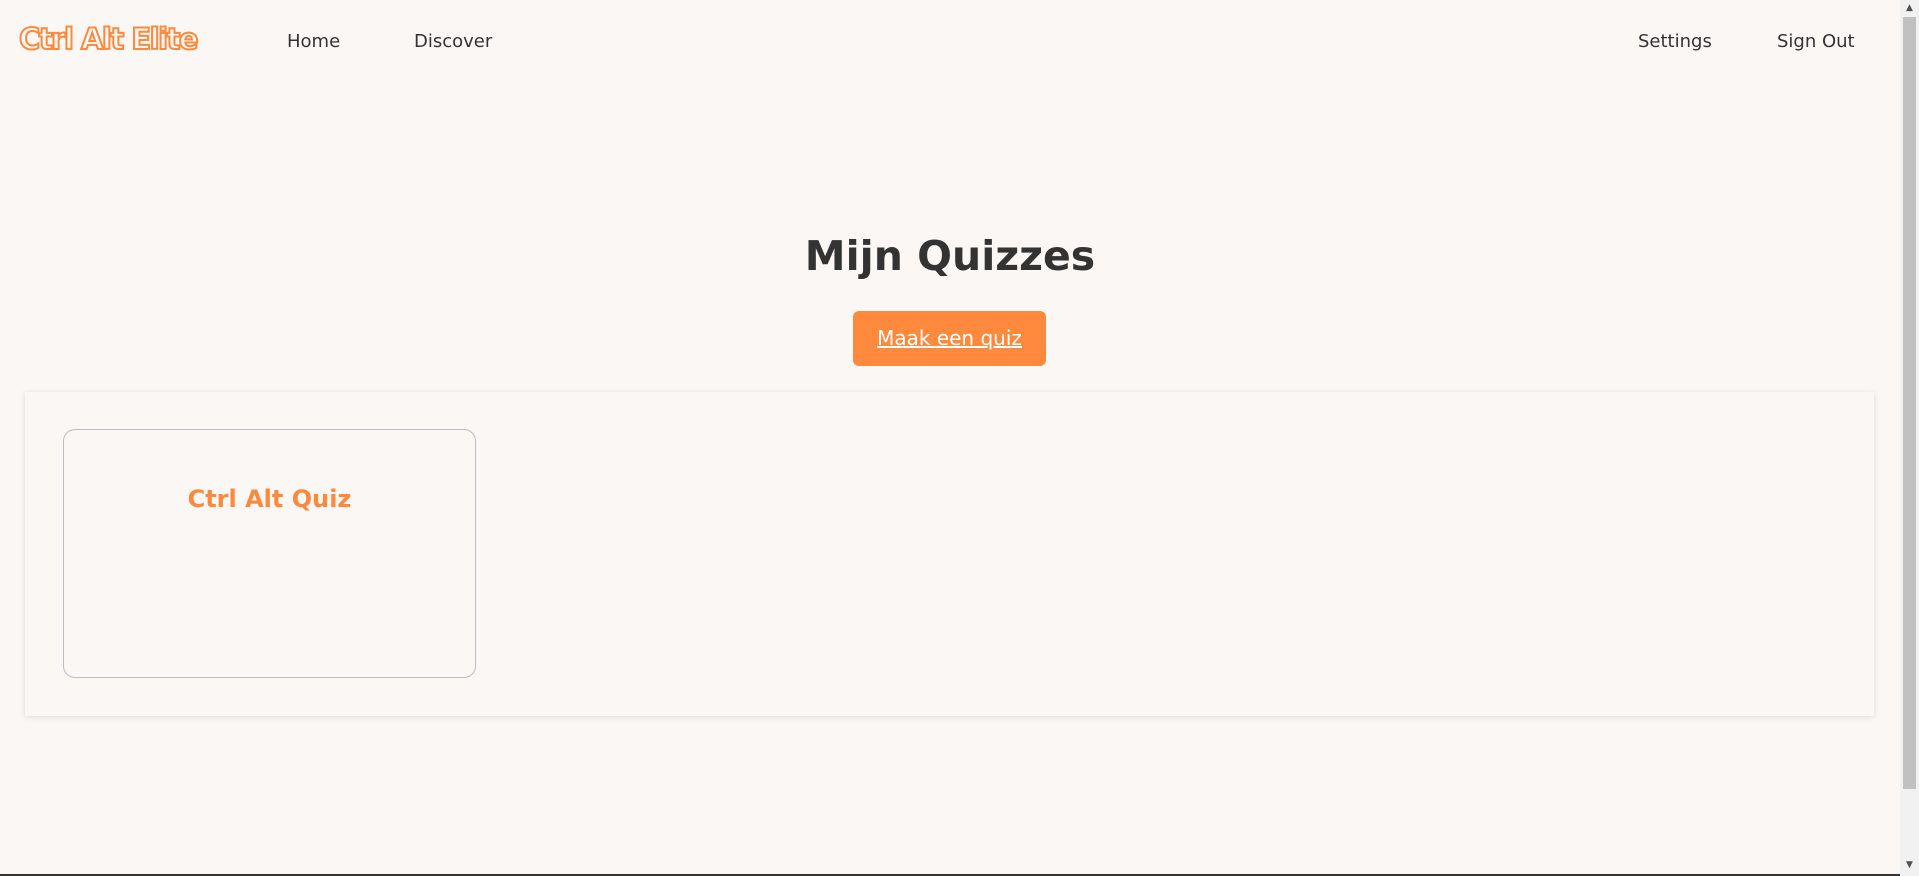 Image resolution: width=1919 pixels, height=876 pixels. What do you see at coordinates (950, 256) in the screenshot?
I see `page-title: Mijn Quizzes` at bounding box center [950, 256].